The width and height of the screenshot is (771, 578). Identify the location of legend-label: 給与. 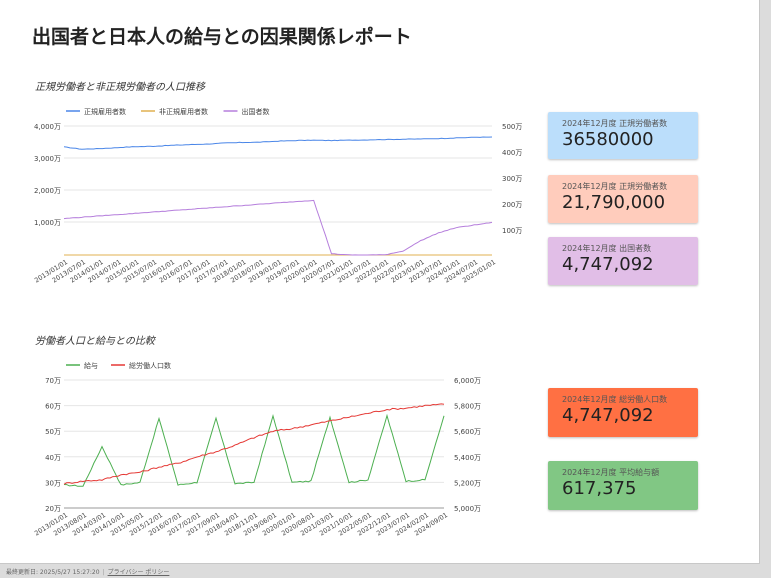
(91, 365).